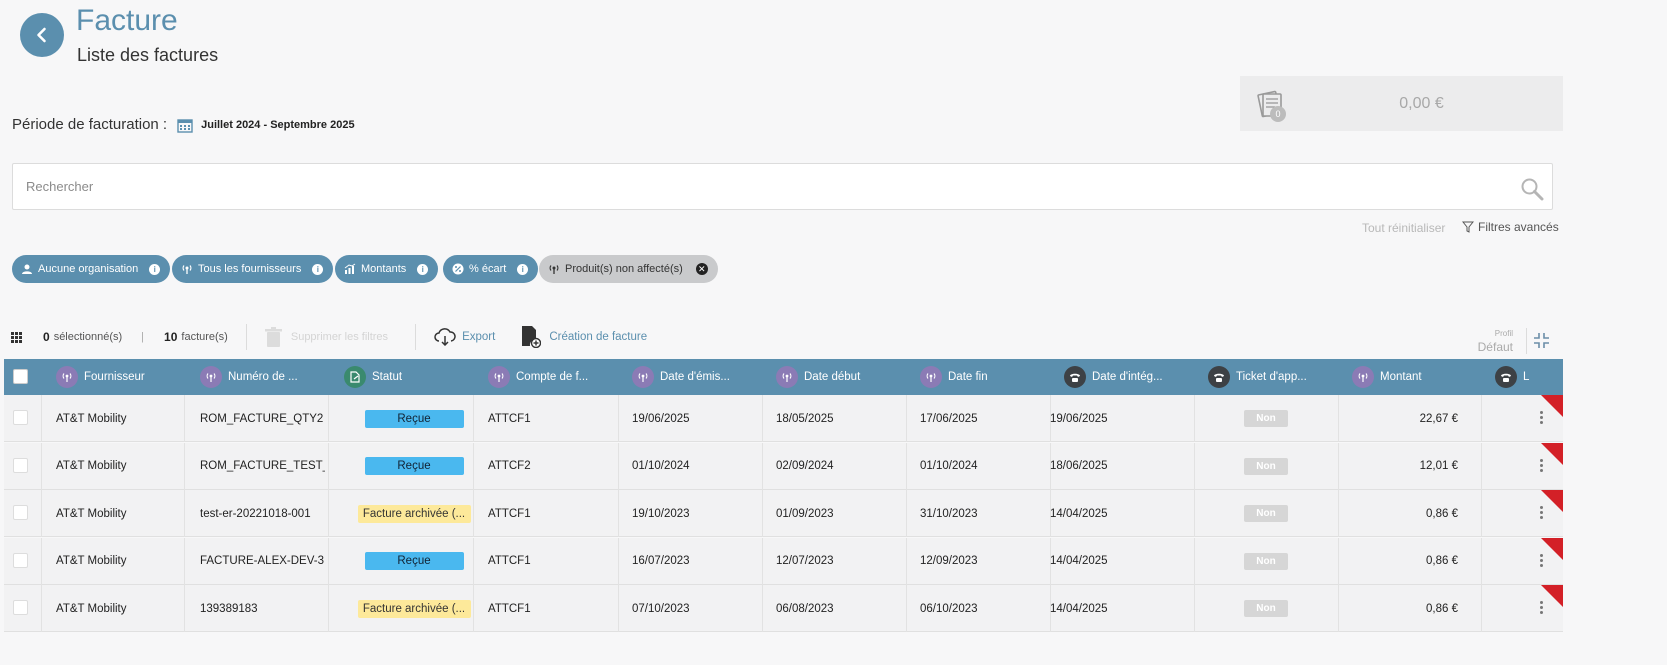 Image resolution: width=1667 pixels, height=665 pixels. Describe the element at coordinates (253, 269) in the screenshot. I see `chip-suppliers: Tous les fournisseurs i` at that location.